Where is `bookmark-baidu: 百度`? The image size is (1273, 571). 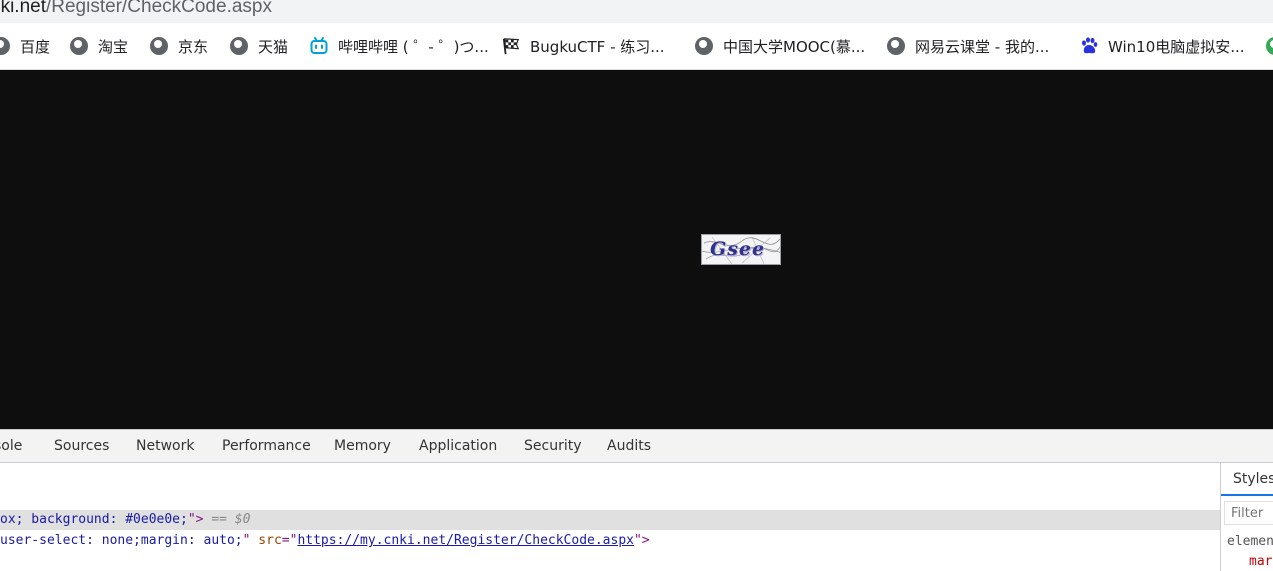 bookmark-baidu: 百度 is located at coordinates (25, 46).